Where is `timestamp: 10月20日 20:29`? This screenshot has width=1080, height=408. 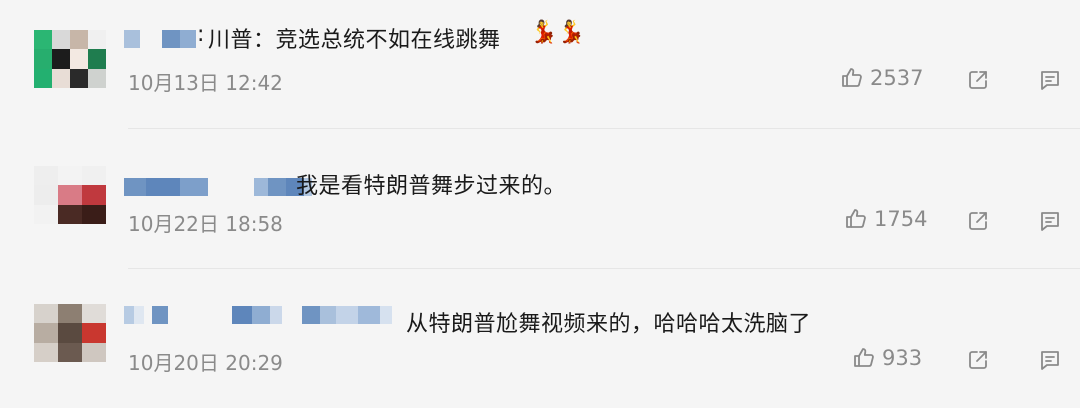
timestamp: 10月20日 20:29 is located at coordinates (205, 363).